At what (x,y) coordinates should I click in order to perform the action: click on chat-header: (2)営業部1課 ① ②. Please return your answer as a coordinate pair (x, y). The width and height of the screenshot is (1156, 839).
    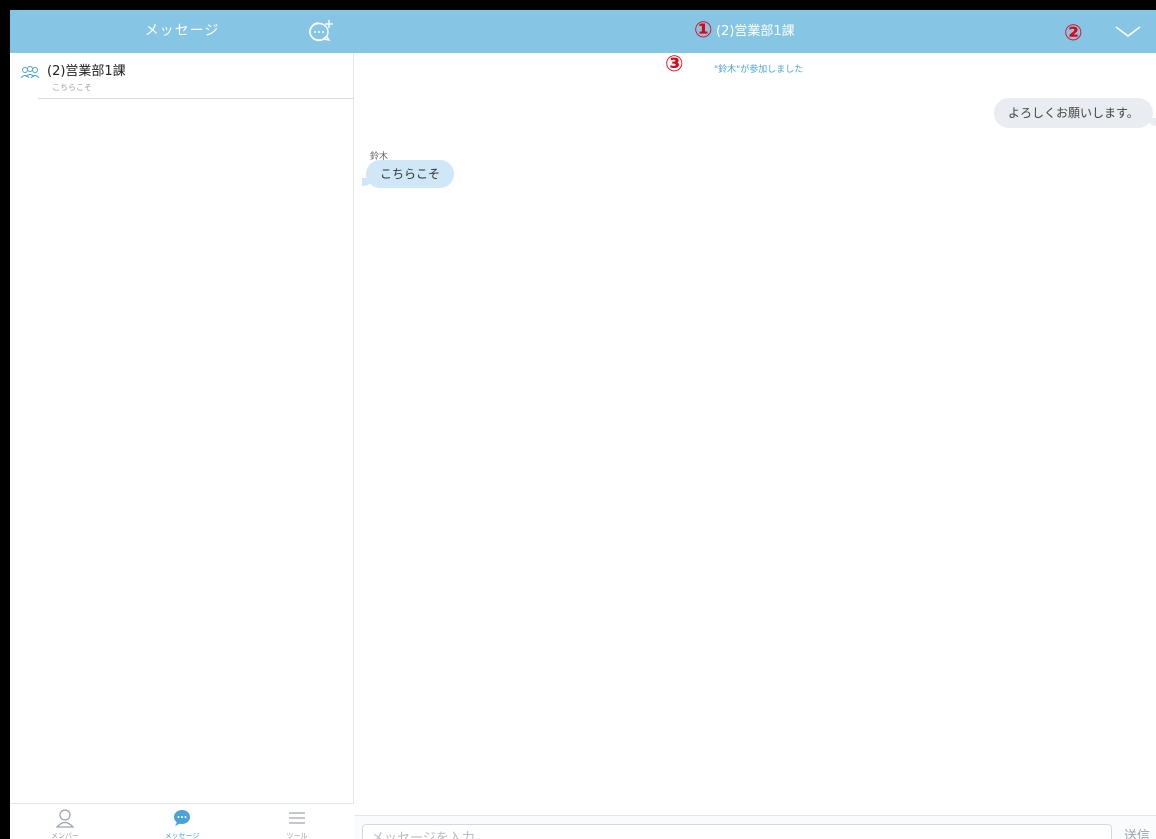
    Looking at the image, I should click on (755, 31).